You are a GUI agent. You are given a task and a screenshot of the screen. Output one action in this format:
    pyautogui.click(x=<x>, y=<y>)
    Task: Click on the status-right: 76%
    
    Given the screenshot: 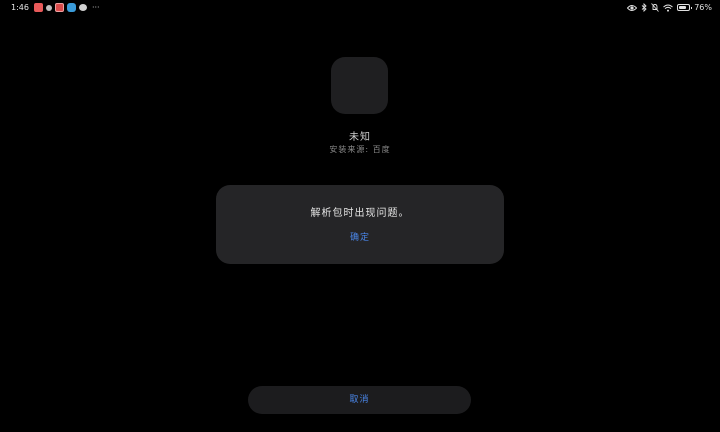 What is the action you would take?
    pyautogui.click(x=669, y=7)
    